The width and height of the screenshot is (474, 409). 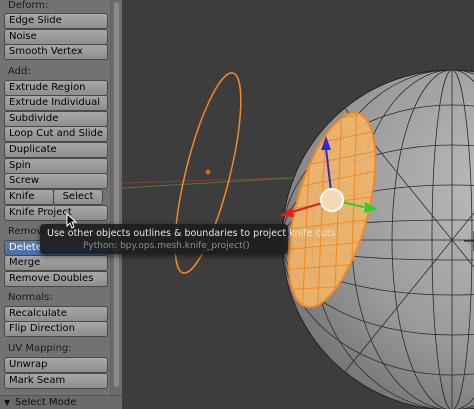 What do you see at coordinates (30, 297) in the screenshot?
I see `section-normals-label: Normals:` at bounding box center [30, 297].